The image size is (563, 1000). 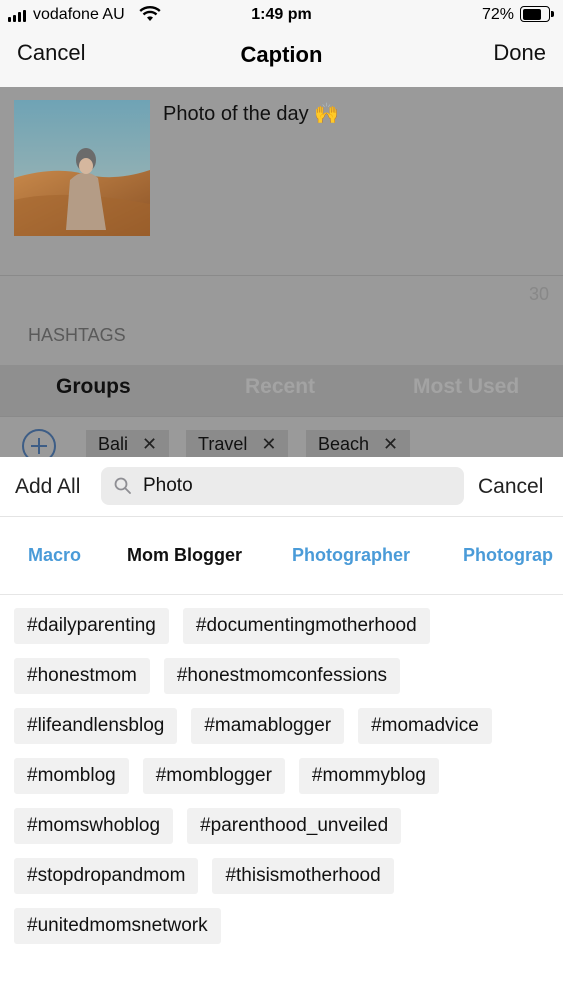 I want to click on hashtag-row: #dailyparenting #documentingmotherhood, so click(x=284, y=626).